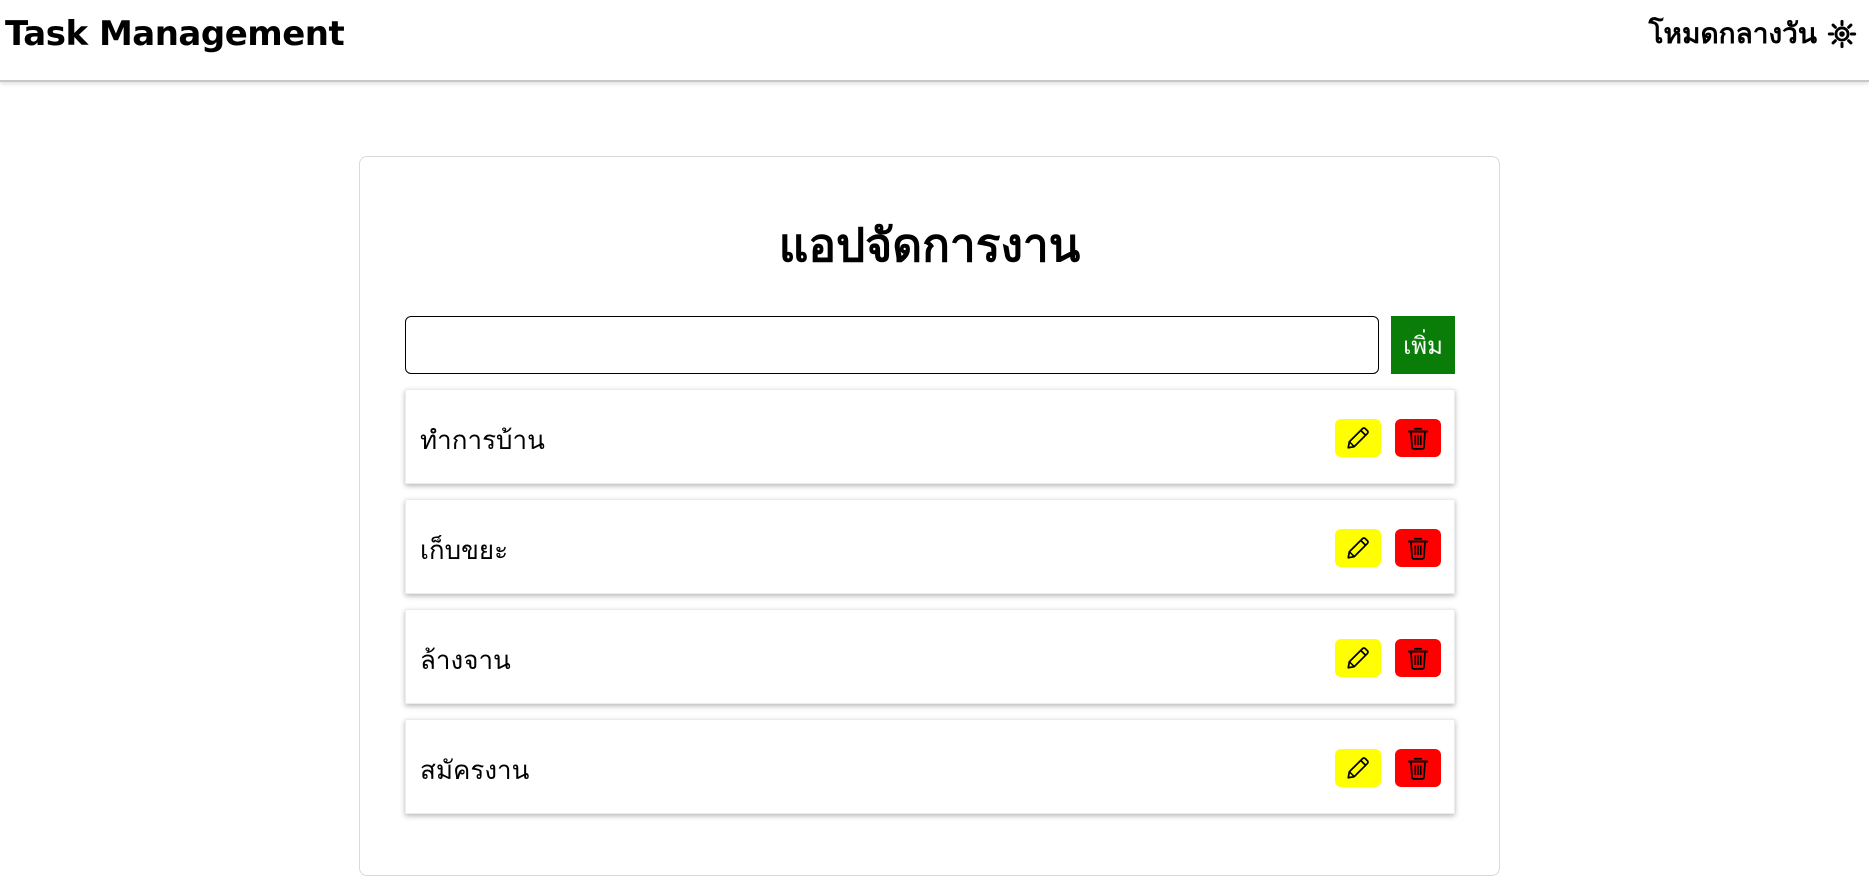 This screenshot has height=876, width=1869. What do you see at coordinates (892, 345) in the screenshot?
I see `task-input` at bounding box center [892, 345].